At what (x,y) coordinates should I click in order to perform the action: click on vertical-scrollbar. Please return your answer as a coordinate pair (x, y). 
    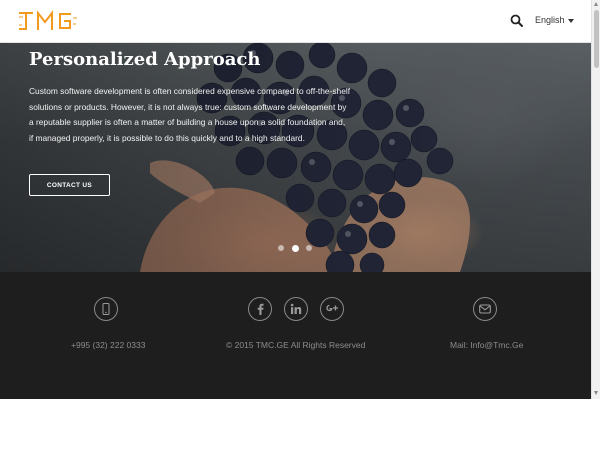
    Looking at the image, I should click on (595, 199).